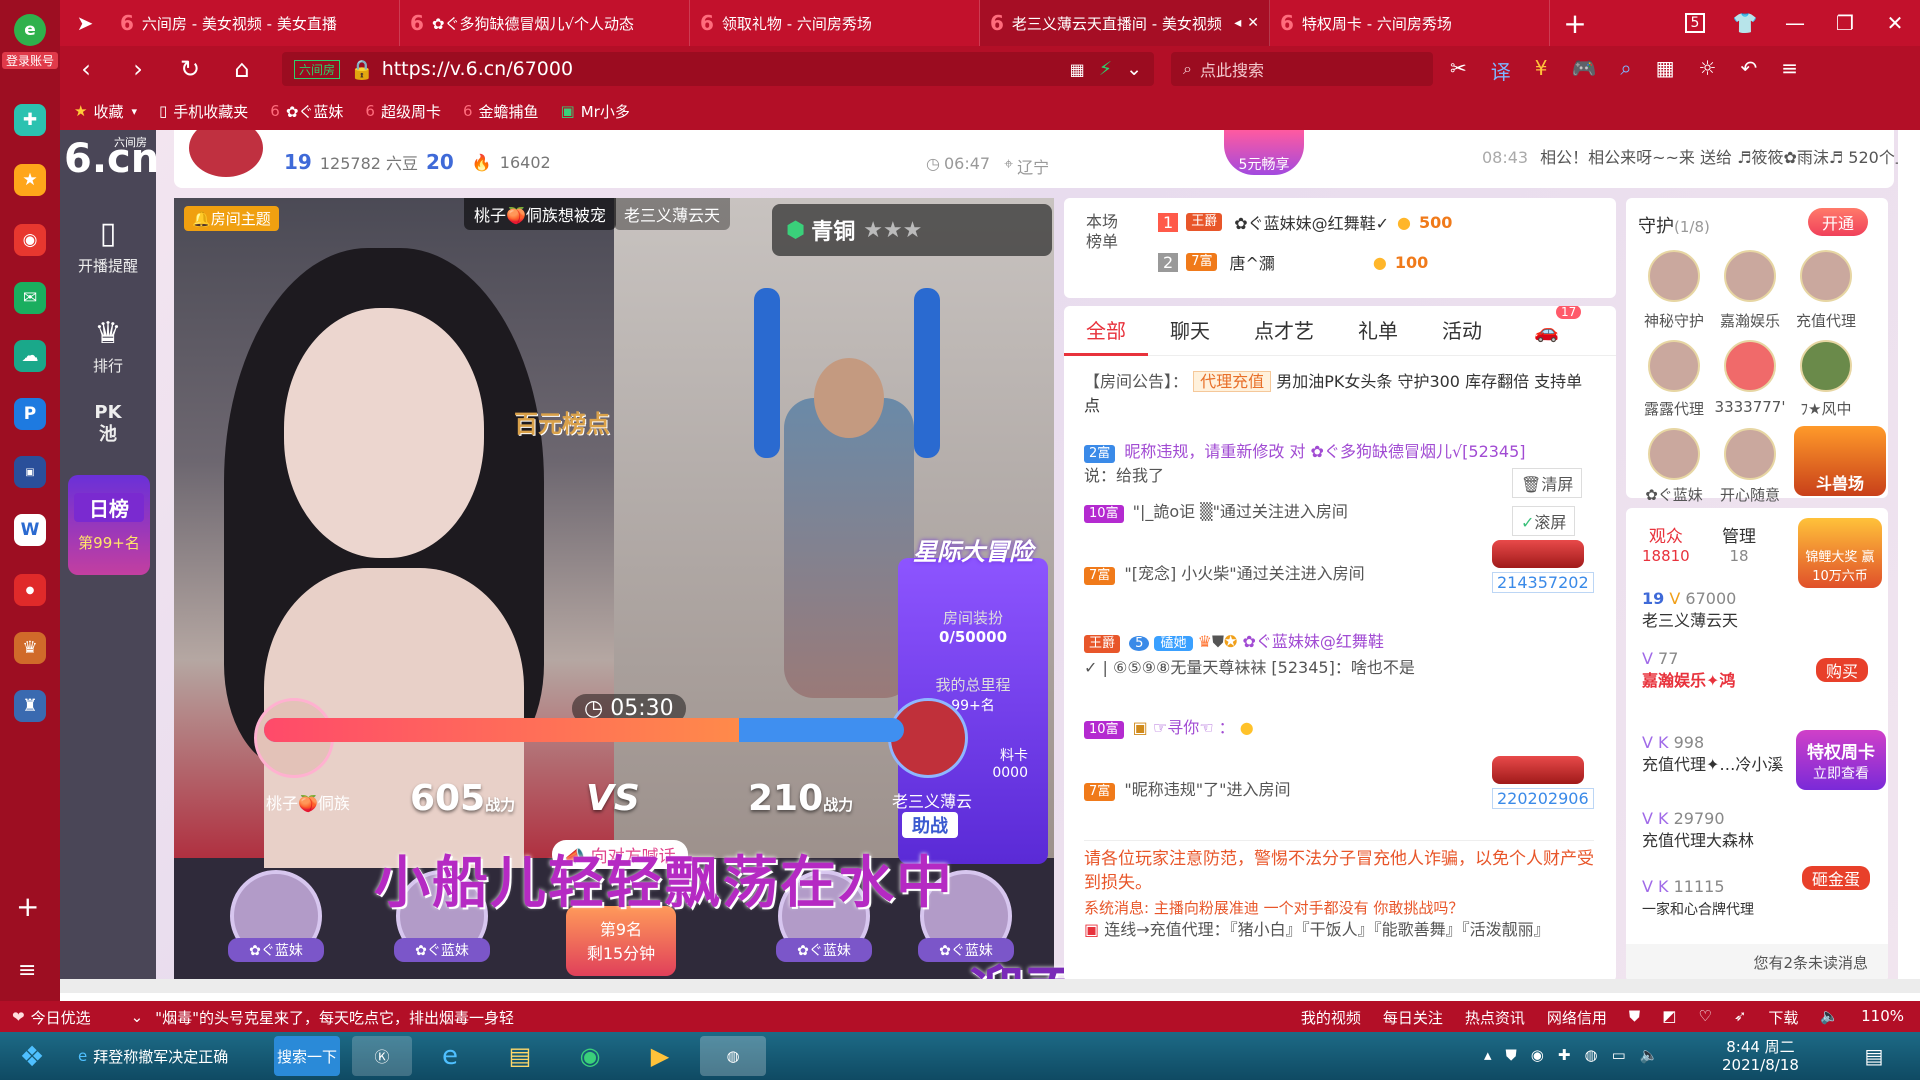 This screenshot has height=1080, width=1920. Describe the element at coordinates (108, 346) in the screenshot. I see `sidebar-item-rank: ♛ 排行` at that location.